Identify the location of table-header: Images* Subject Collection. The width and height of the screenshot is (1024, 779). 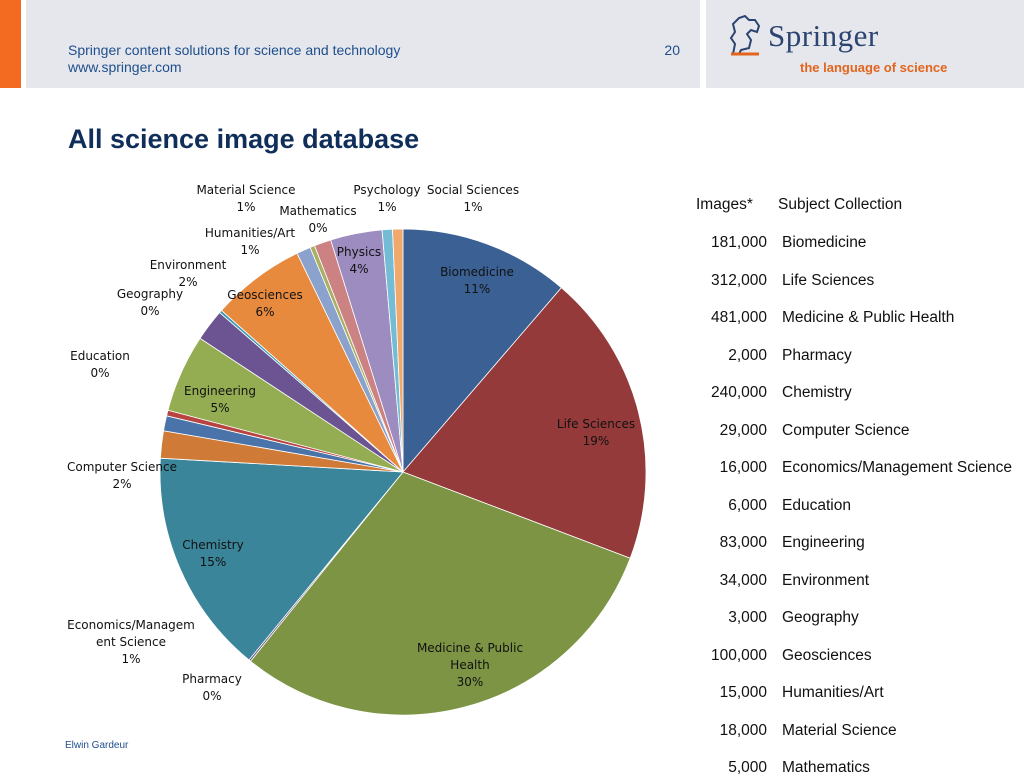
(799, 205).